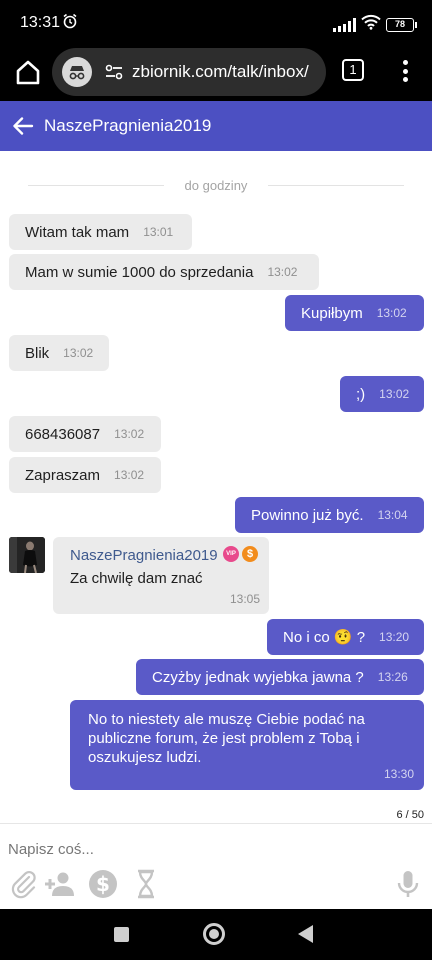 This screenshot has height=960, width=432. I want to click on back-arrow-icon, so click(23, 126).